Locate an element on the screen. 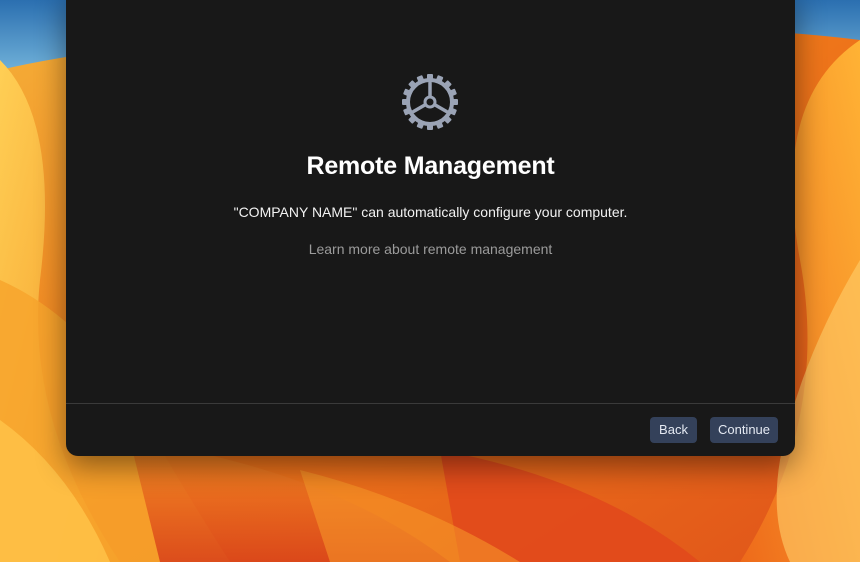 The height and width of the screenshot is (562, 860). back-button: Back is located at coordinates (673, 430).